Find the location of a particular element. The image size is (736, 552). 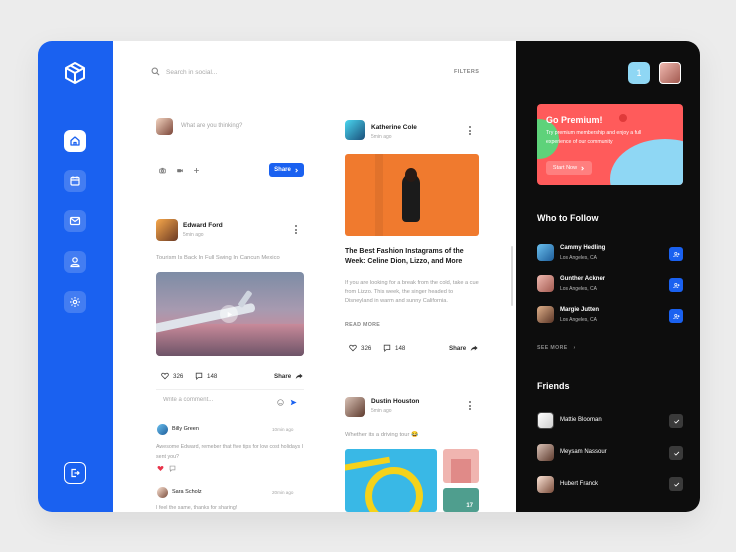

reply-icon is located at coordinates (172, 468).